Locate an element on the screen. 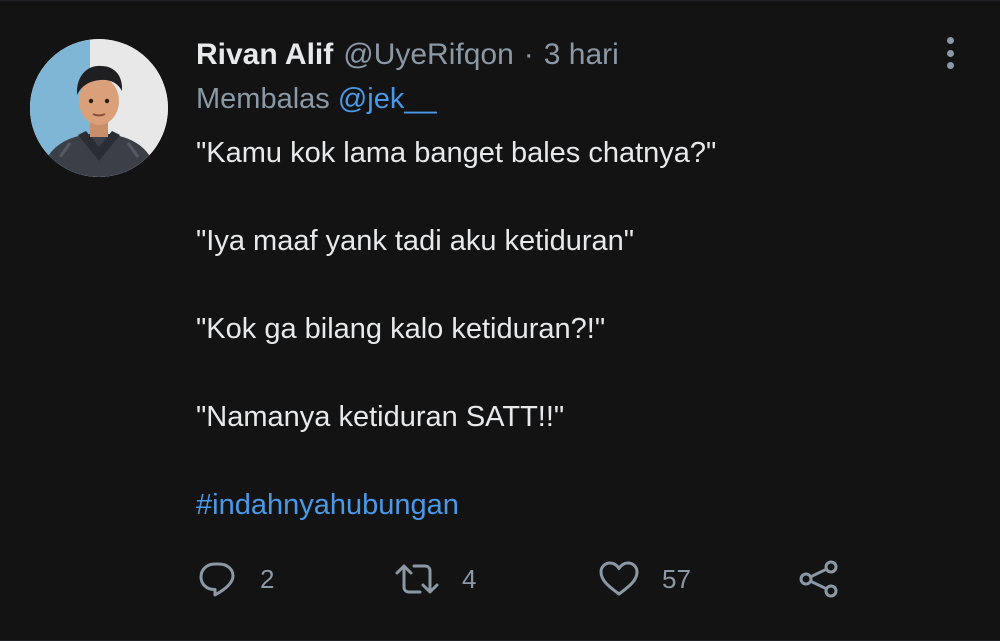 This screenshot has width=1000, height=641. heart-icon is located at coordinates (619, 578).